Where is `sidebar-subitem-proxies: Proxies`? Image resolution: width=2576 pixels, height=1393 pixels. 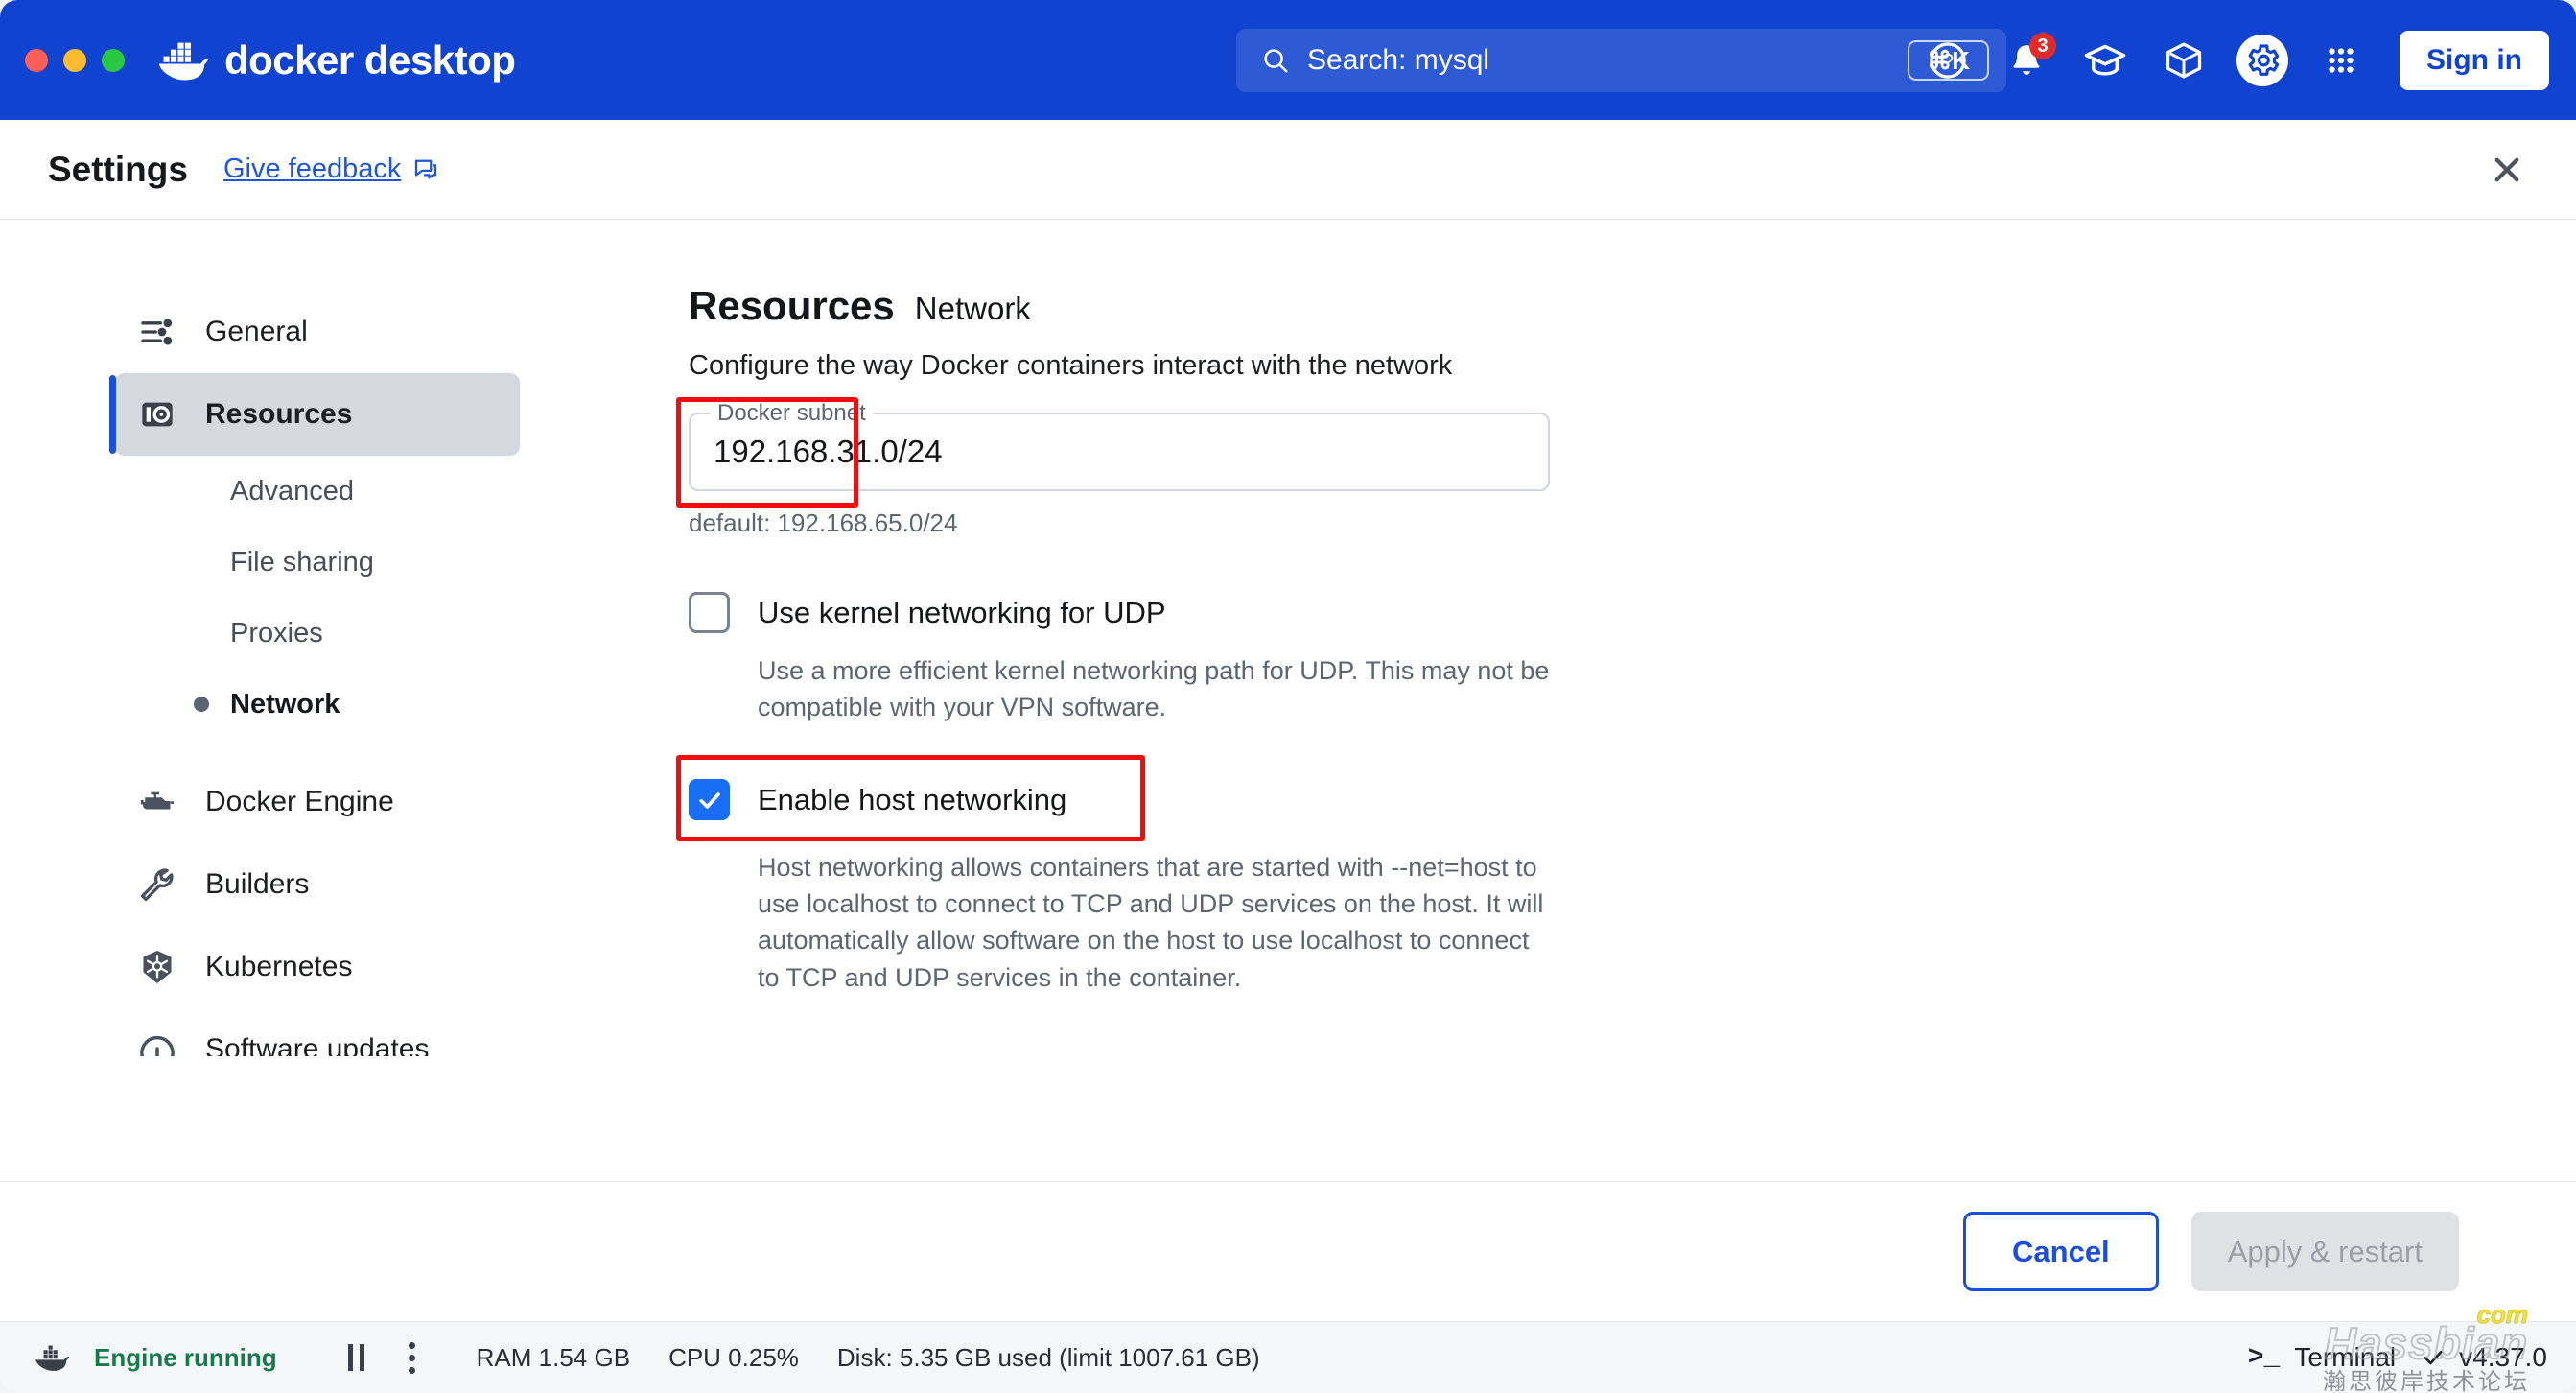 sidebar-subitem-proxies: Proxies is located at coordinates (402, 633).